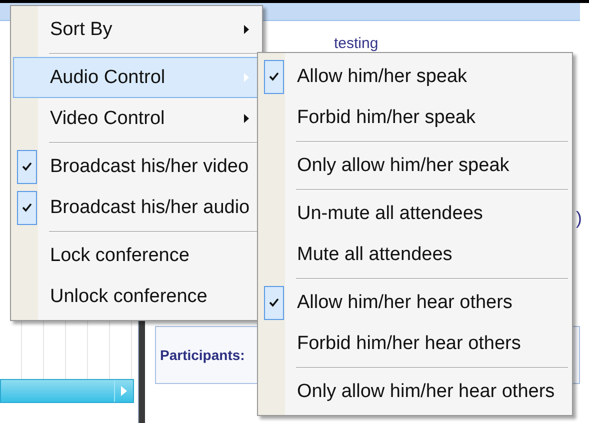 The height and width of the screenshot is (423, 589). I want to click on message-text: testing, so click(356, 43).